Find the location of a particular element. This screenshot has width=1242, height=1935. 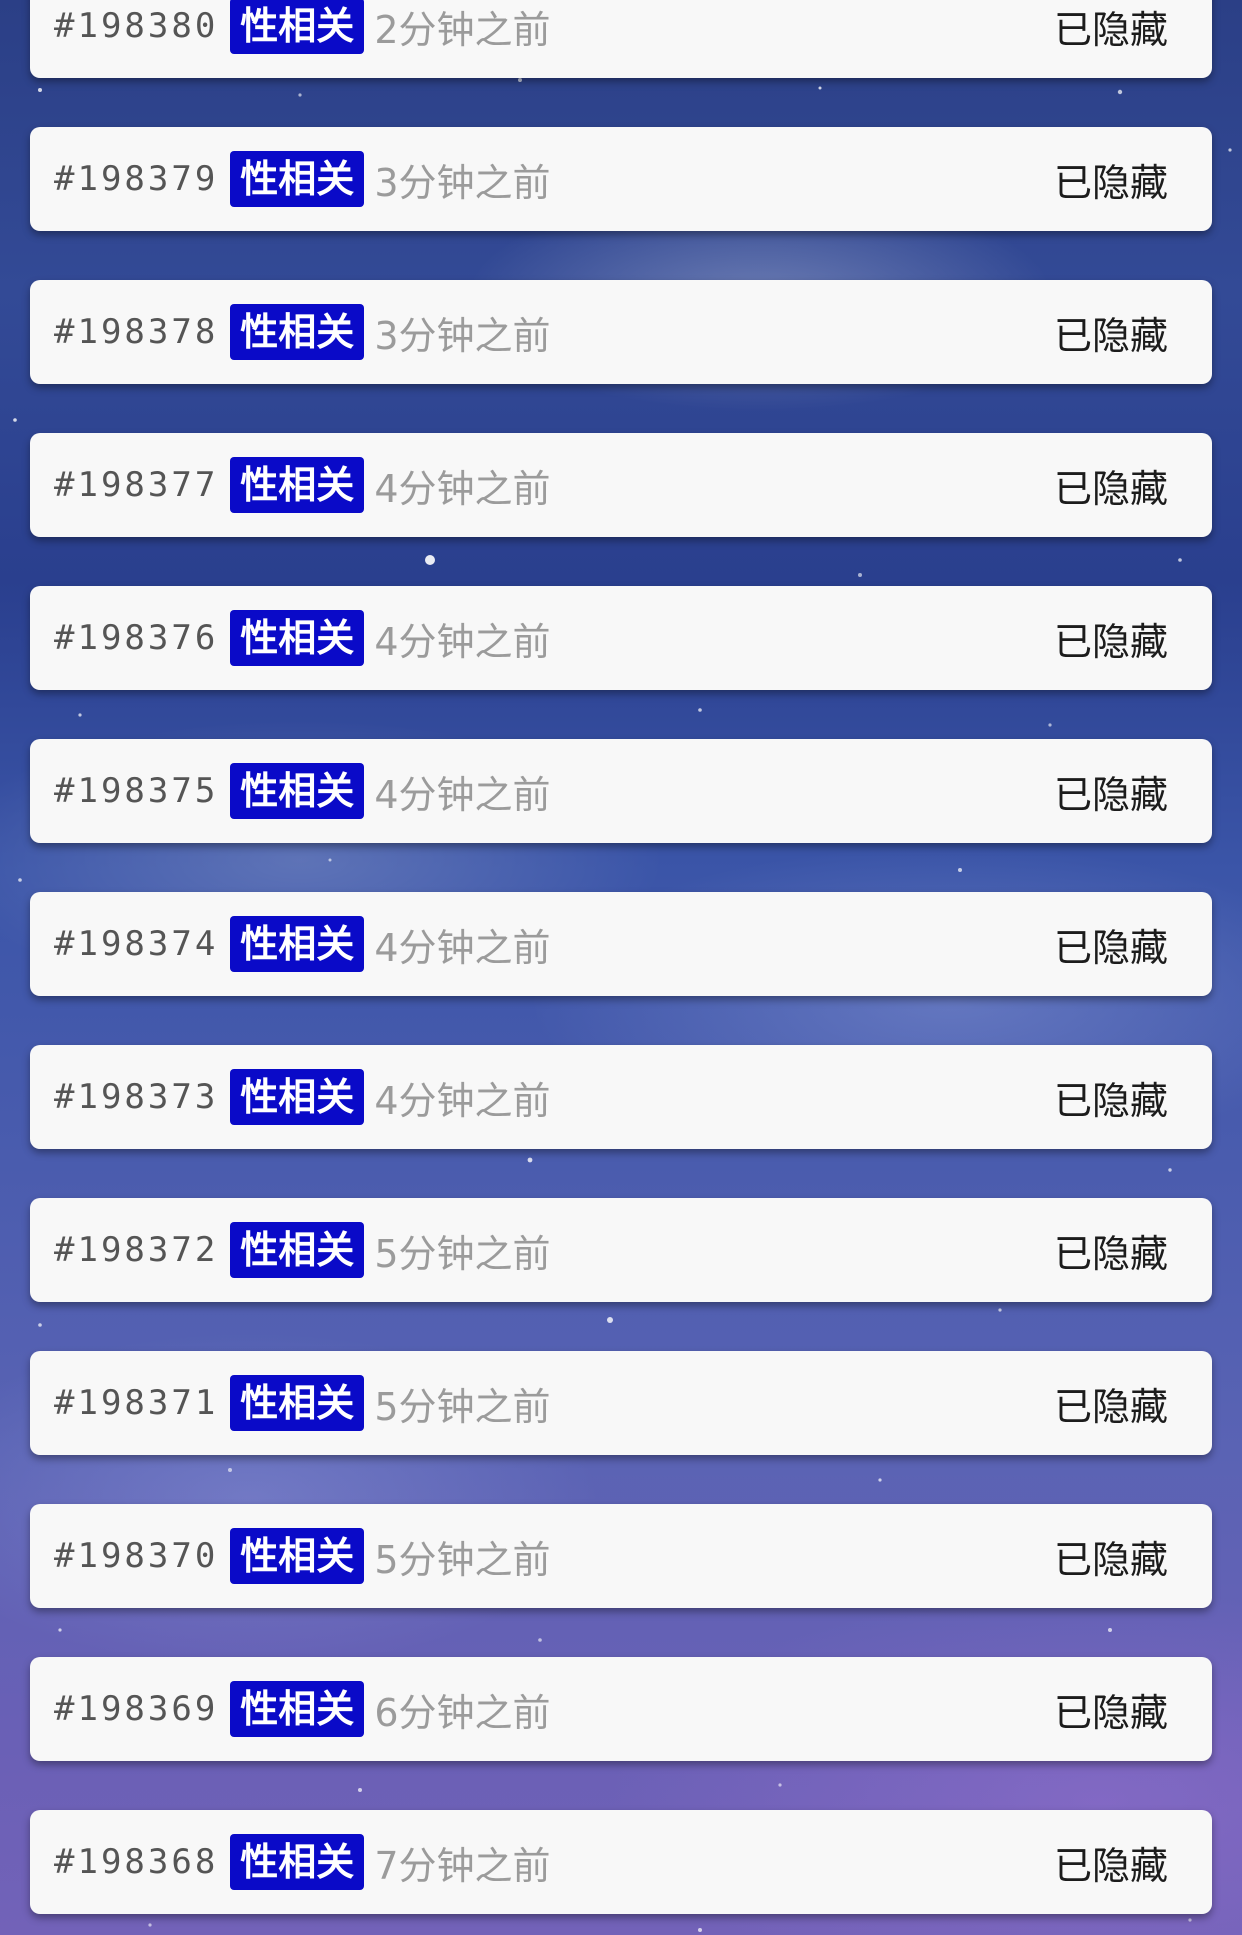

post-card: #198378 性相关 3分钟之前 已隐藏 is located at coordinates (621, 332).